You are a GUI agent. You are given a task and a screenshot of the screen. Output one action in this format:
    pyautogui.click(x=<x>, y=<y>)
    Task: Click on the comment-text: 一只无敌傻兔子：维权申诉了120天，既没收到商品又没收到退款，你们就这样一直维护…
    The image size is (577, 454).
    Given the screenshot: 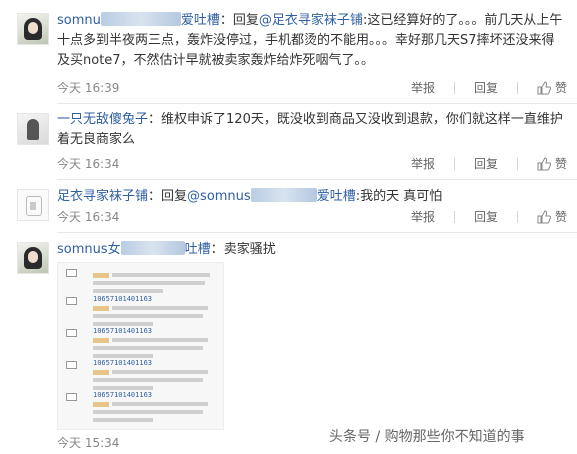 What is the action you would take?
    pyautogui.click(x=310, y=129)
    